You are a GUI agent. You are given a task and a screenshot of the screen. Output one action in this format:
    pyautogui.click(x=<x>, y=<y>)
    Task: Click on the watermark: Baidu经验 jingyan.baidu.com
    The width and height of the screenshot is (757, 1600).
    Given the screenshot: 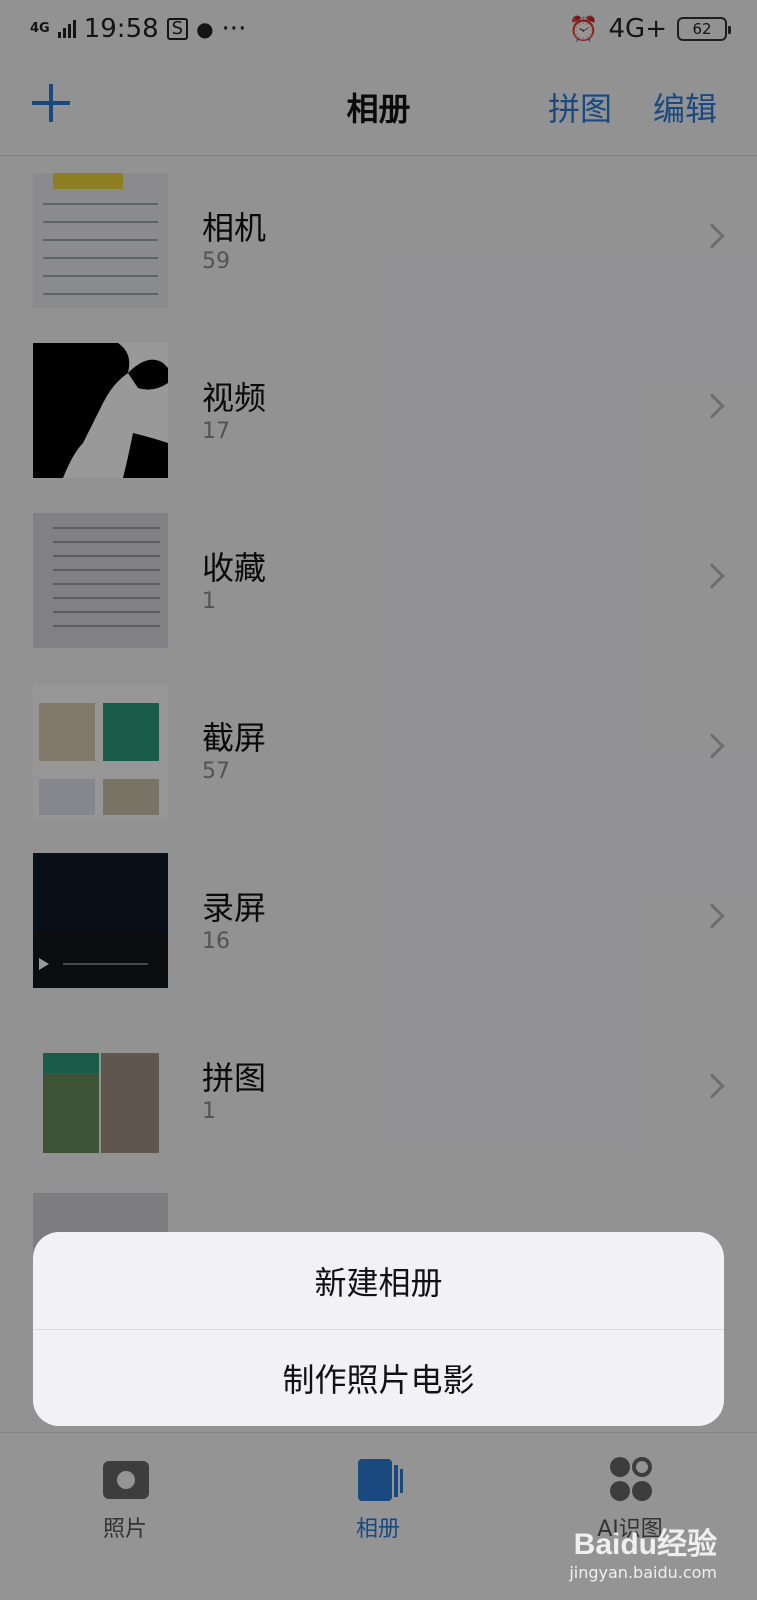 What is the action you would take?
    pyautogui.click(x=643, y=1550)
    